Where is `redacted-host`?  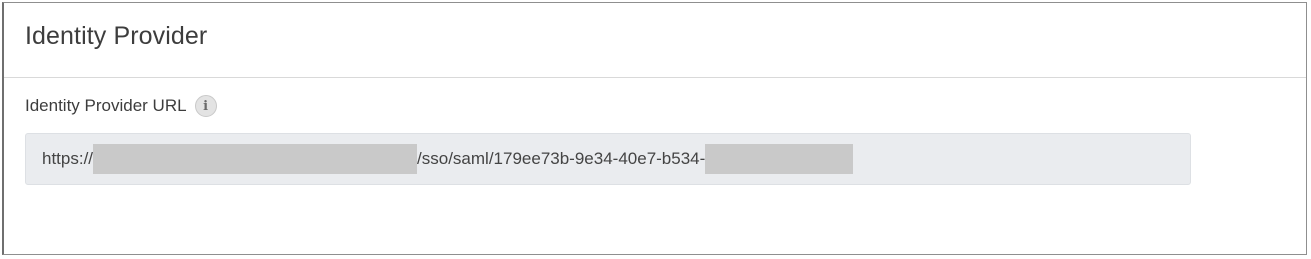
redacted-host is located at coordinates (255, 159).